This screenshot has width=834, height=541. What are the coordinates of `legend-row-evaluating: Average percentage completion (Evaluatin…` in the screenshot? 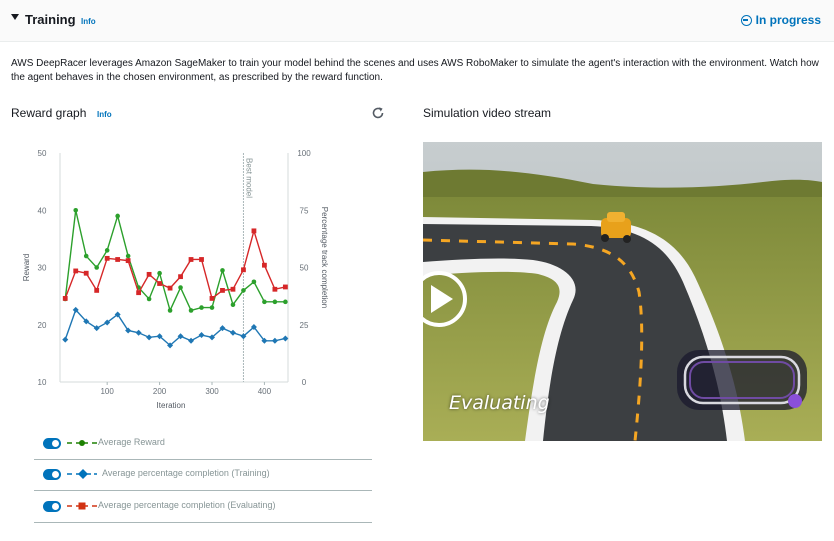 It's located at (203, 507).